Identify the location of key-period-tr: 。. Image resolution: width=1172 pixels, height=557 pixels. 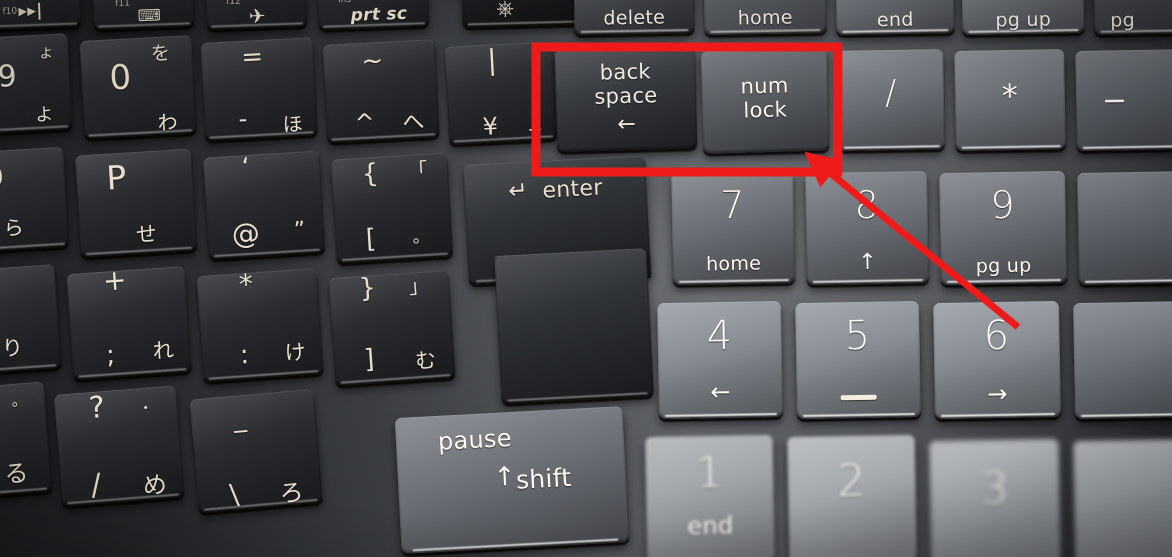
(19, 400).